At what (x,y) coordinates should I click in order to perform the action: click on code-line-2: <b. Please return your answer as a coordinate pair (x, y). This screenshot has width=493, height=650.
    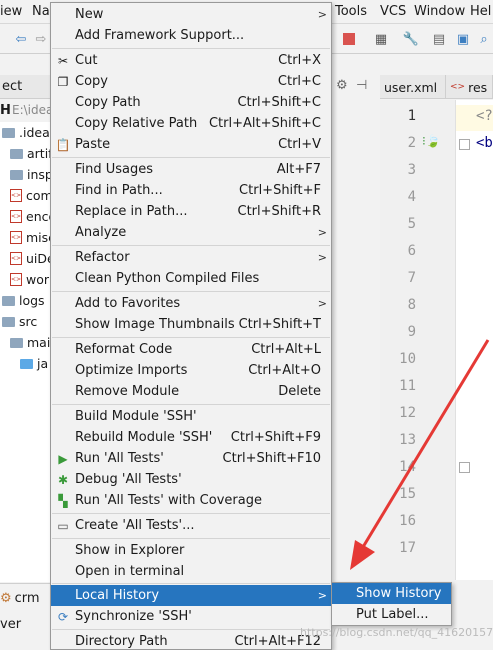
    Looking at the image, I should click on (484, 143).